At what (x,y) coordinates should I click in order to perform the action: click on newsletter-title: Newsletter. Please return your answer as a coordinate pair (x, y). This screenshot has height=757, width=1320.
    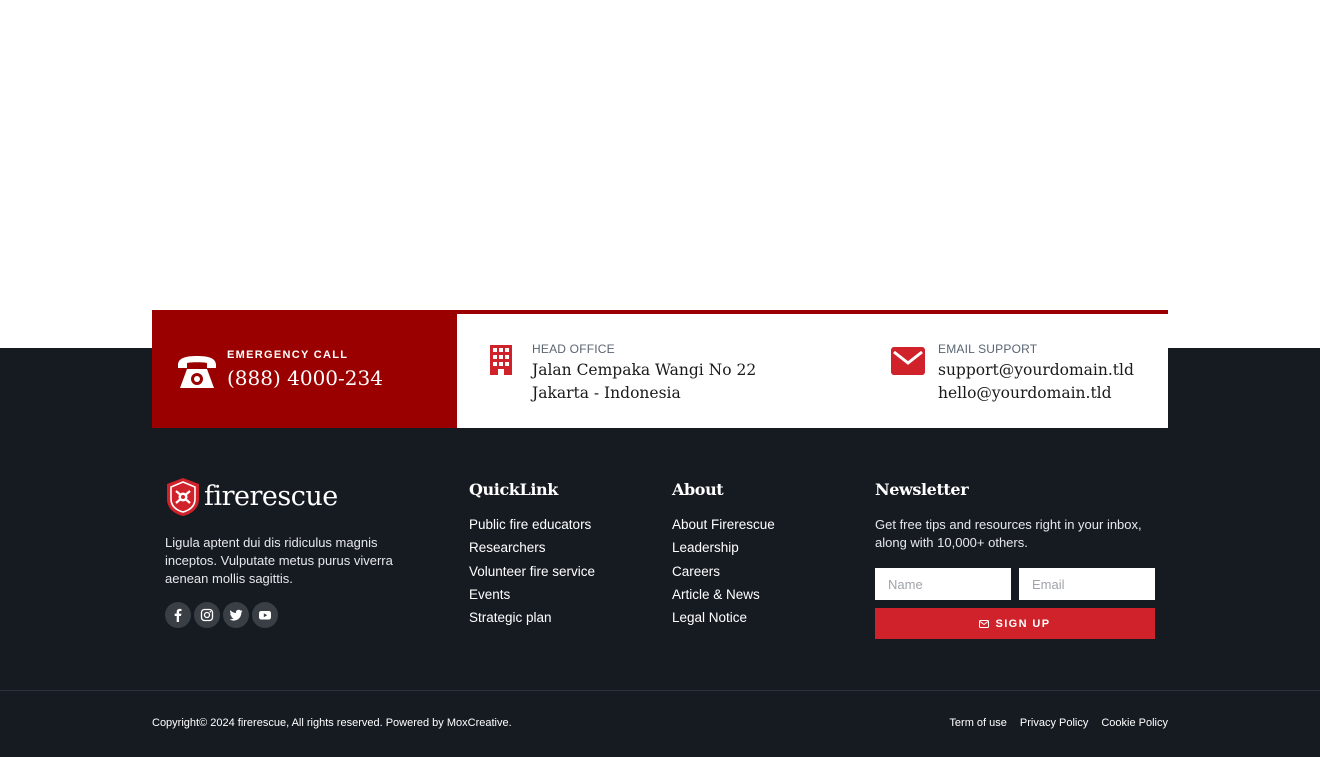
    Looking at the image, I should click on (922, 489).